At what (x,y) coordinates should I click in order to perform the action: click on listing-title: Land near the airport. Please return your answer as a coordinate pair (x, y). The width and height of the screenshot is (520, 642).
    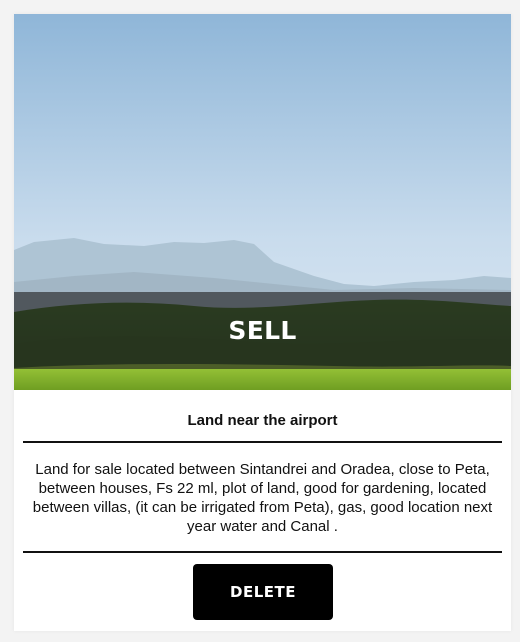
    Looking at the image, I should click on (262, 420).